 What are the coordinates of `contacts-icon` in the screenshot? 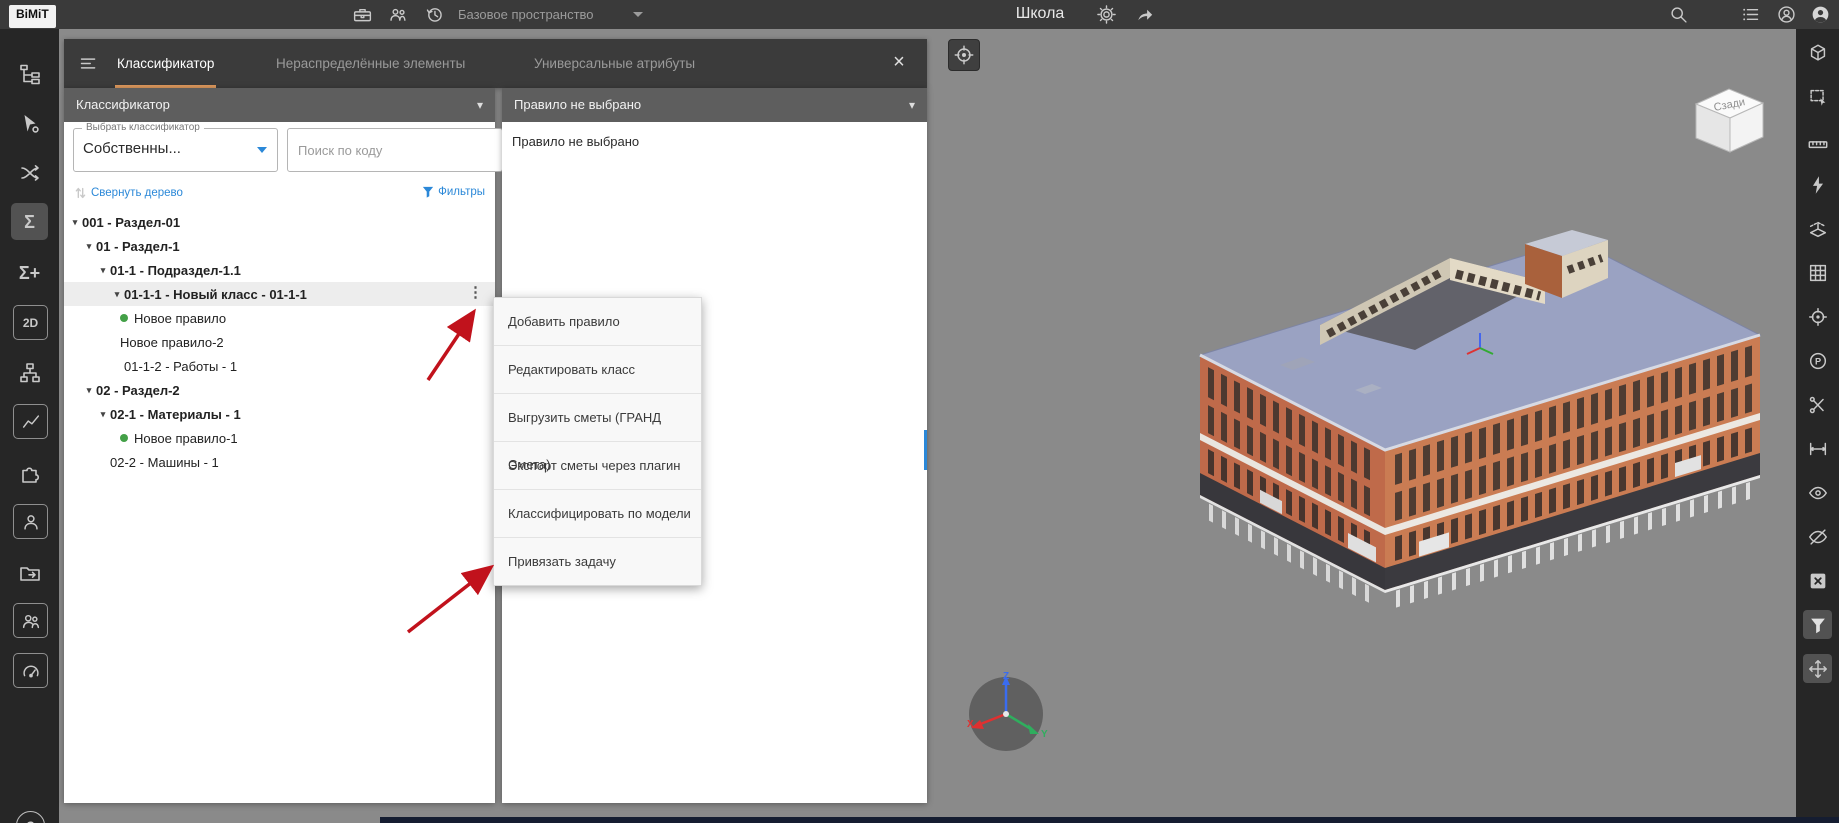 It's located at (1786, 14).